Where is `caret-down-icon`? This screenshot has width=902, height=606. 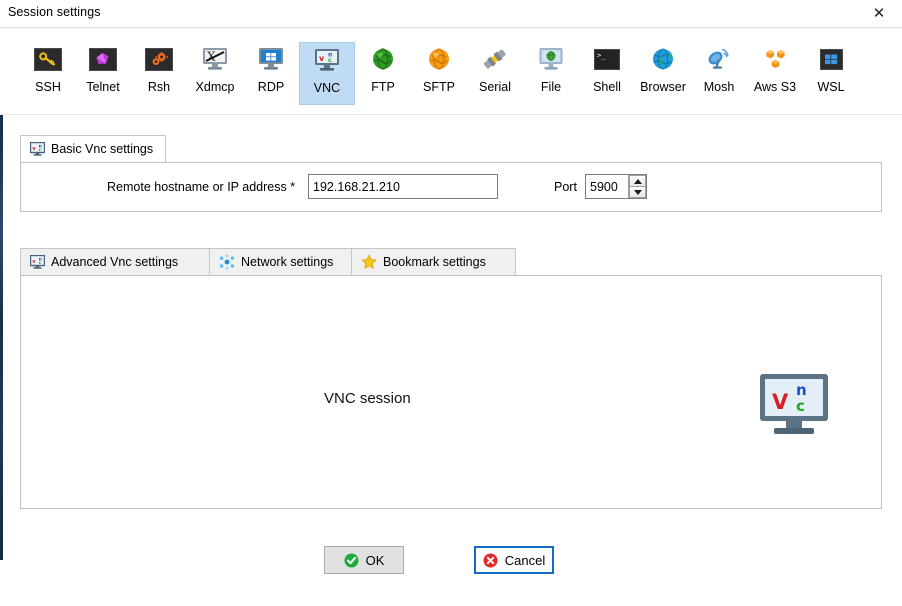
caret-down-icon is located at coordinates (637, 192).